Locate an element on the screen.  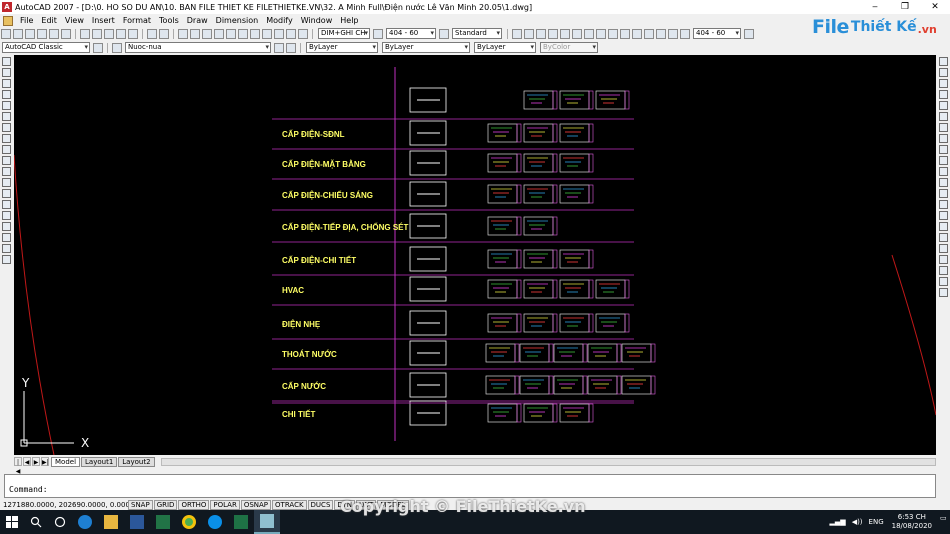
menu-modify: Modify is located at coordinates (279, 20).